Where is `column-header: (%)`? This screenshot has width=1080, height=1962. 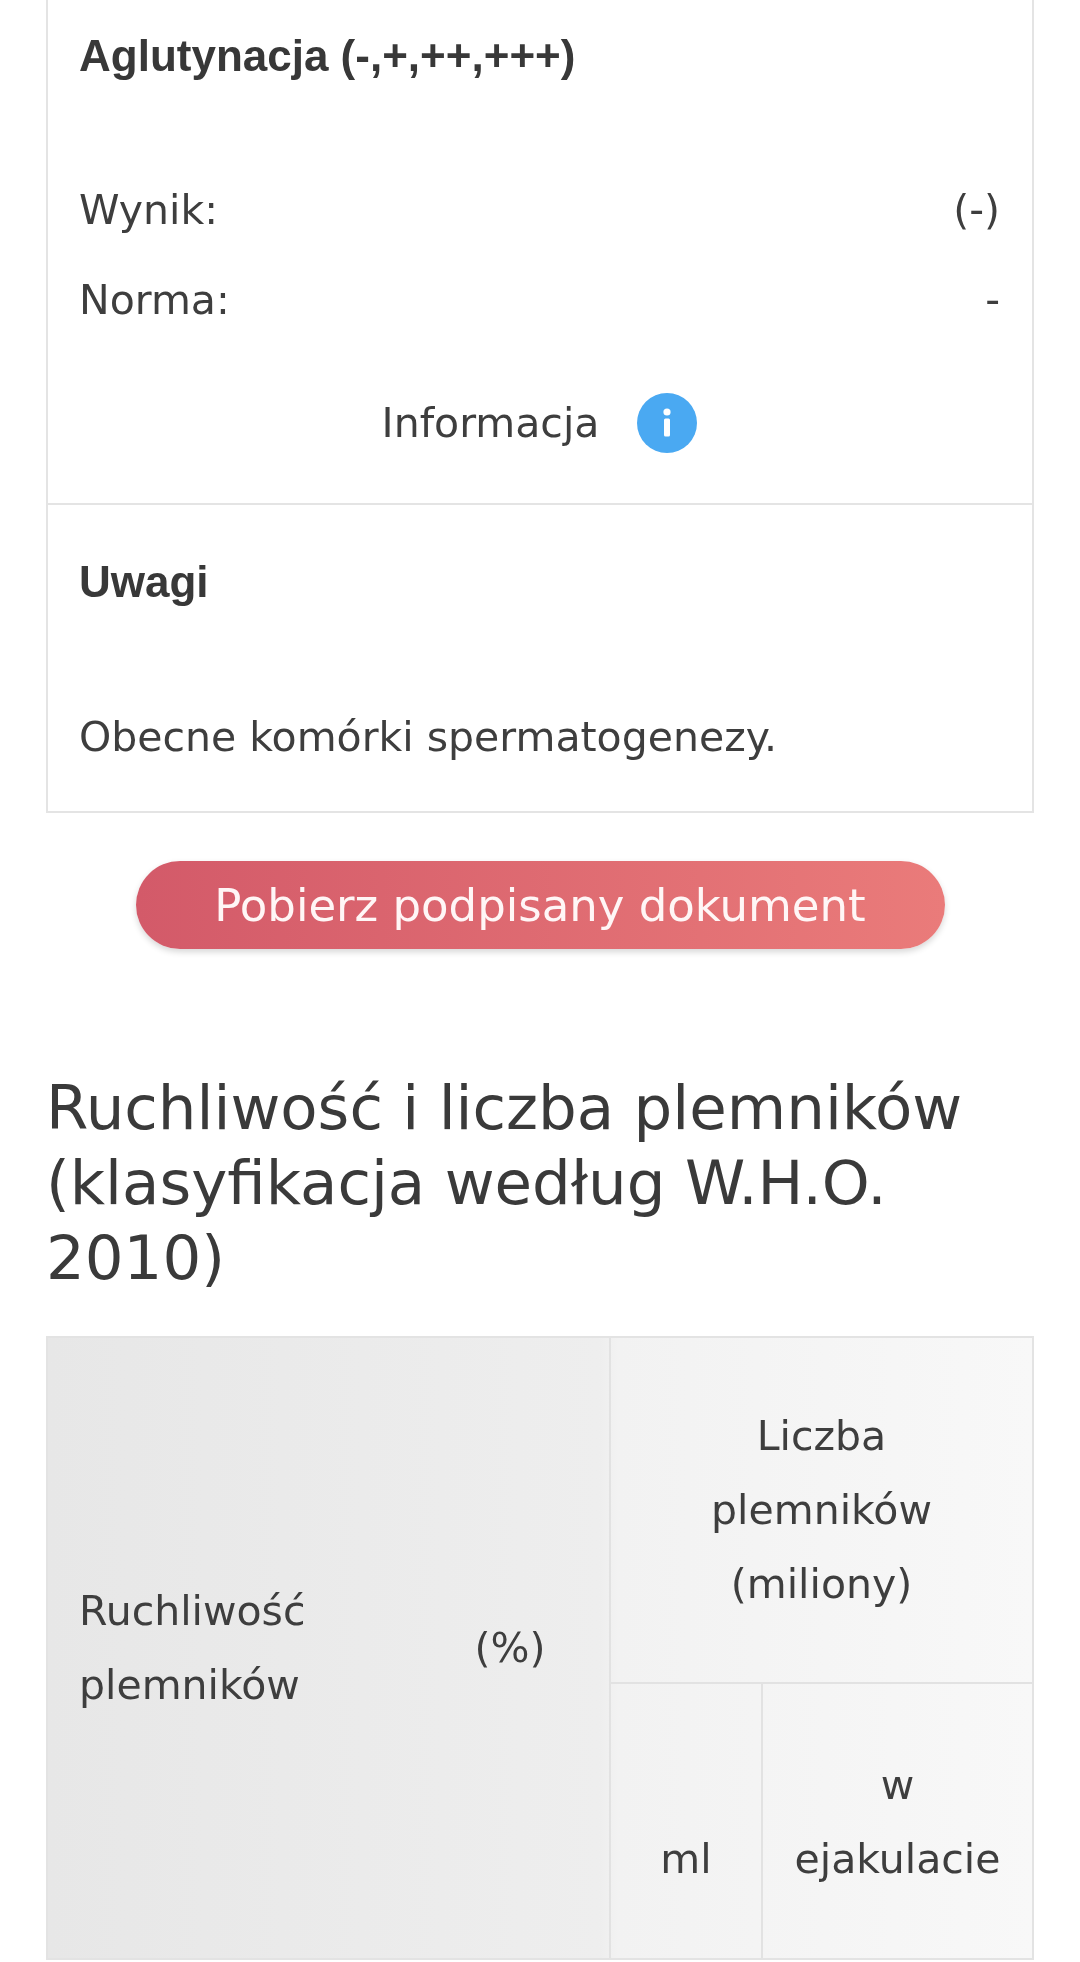
column-header: (%) is located at coordinates (510, 1648).